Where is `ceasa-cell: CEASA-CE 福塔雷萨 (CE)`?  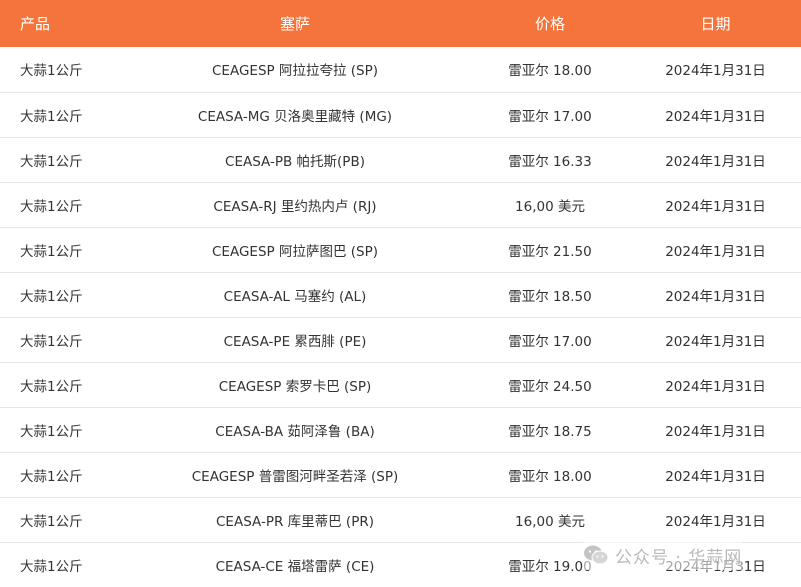 ceasa-cell: CEASA-CE 福塔雷萨 (CE) is located at coordinates (295, 564).